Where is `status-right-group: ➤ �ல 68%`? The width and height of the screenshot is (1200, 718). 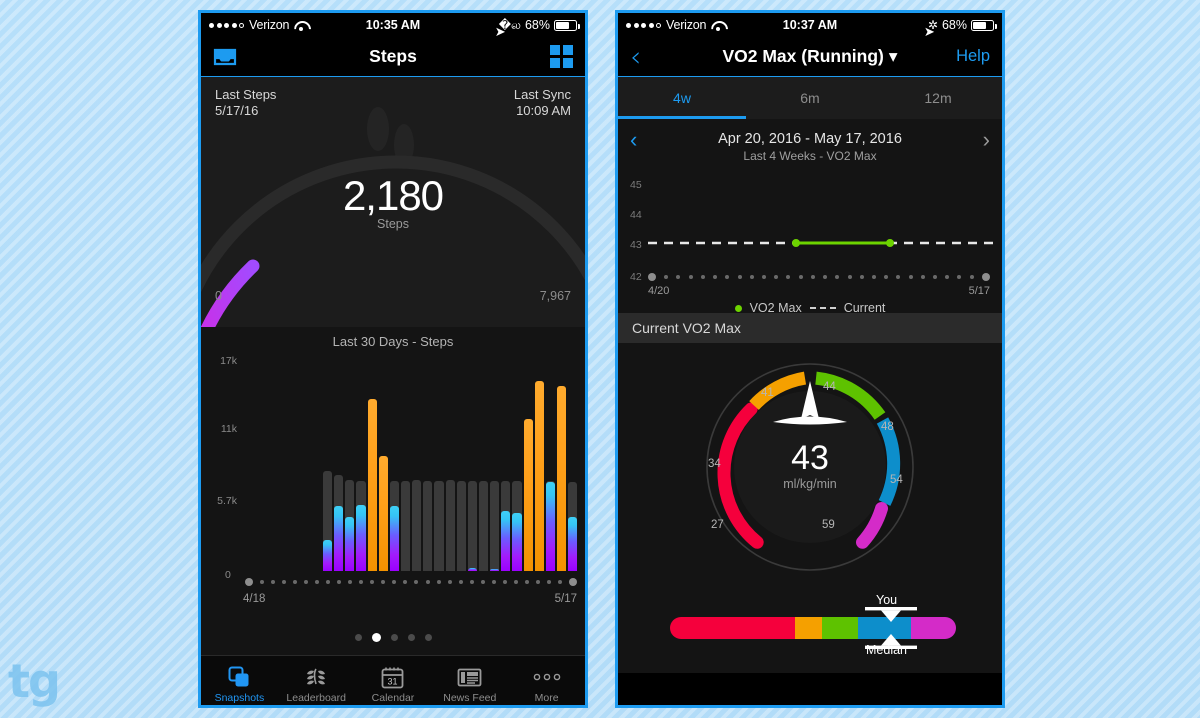 status-right-group: ➤ �ல 68% is located at coordinates (537, 28).